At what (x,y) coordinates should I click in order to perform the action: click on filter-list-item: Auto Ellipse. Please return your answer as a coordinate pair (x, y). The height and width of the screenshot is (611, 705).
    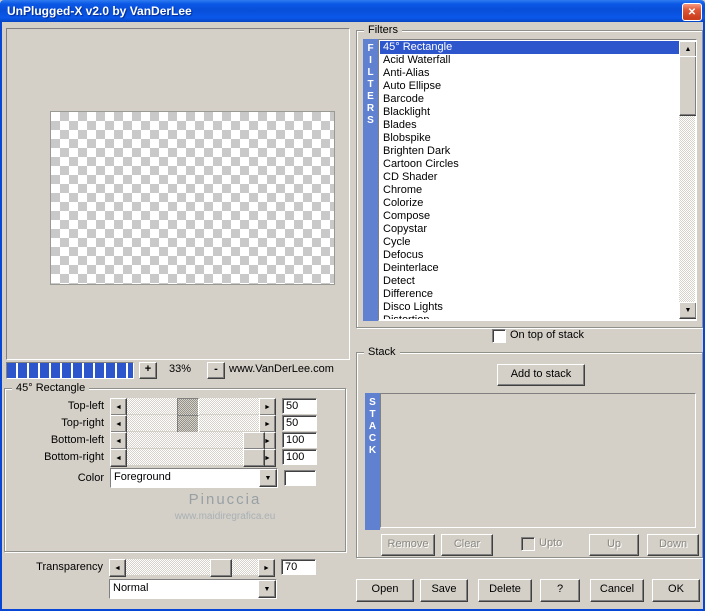
    Looking at the image, I should click on (529, 86).